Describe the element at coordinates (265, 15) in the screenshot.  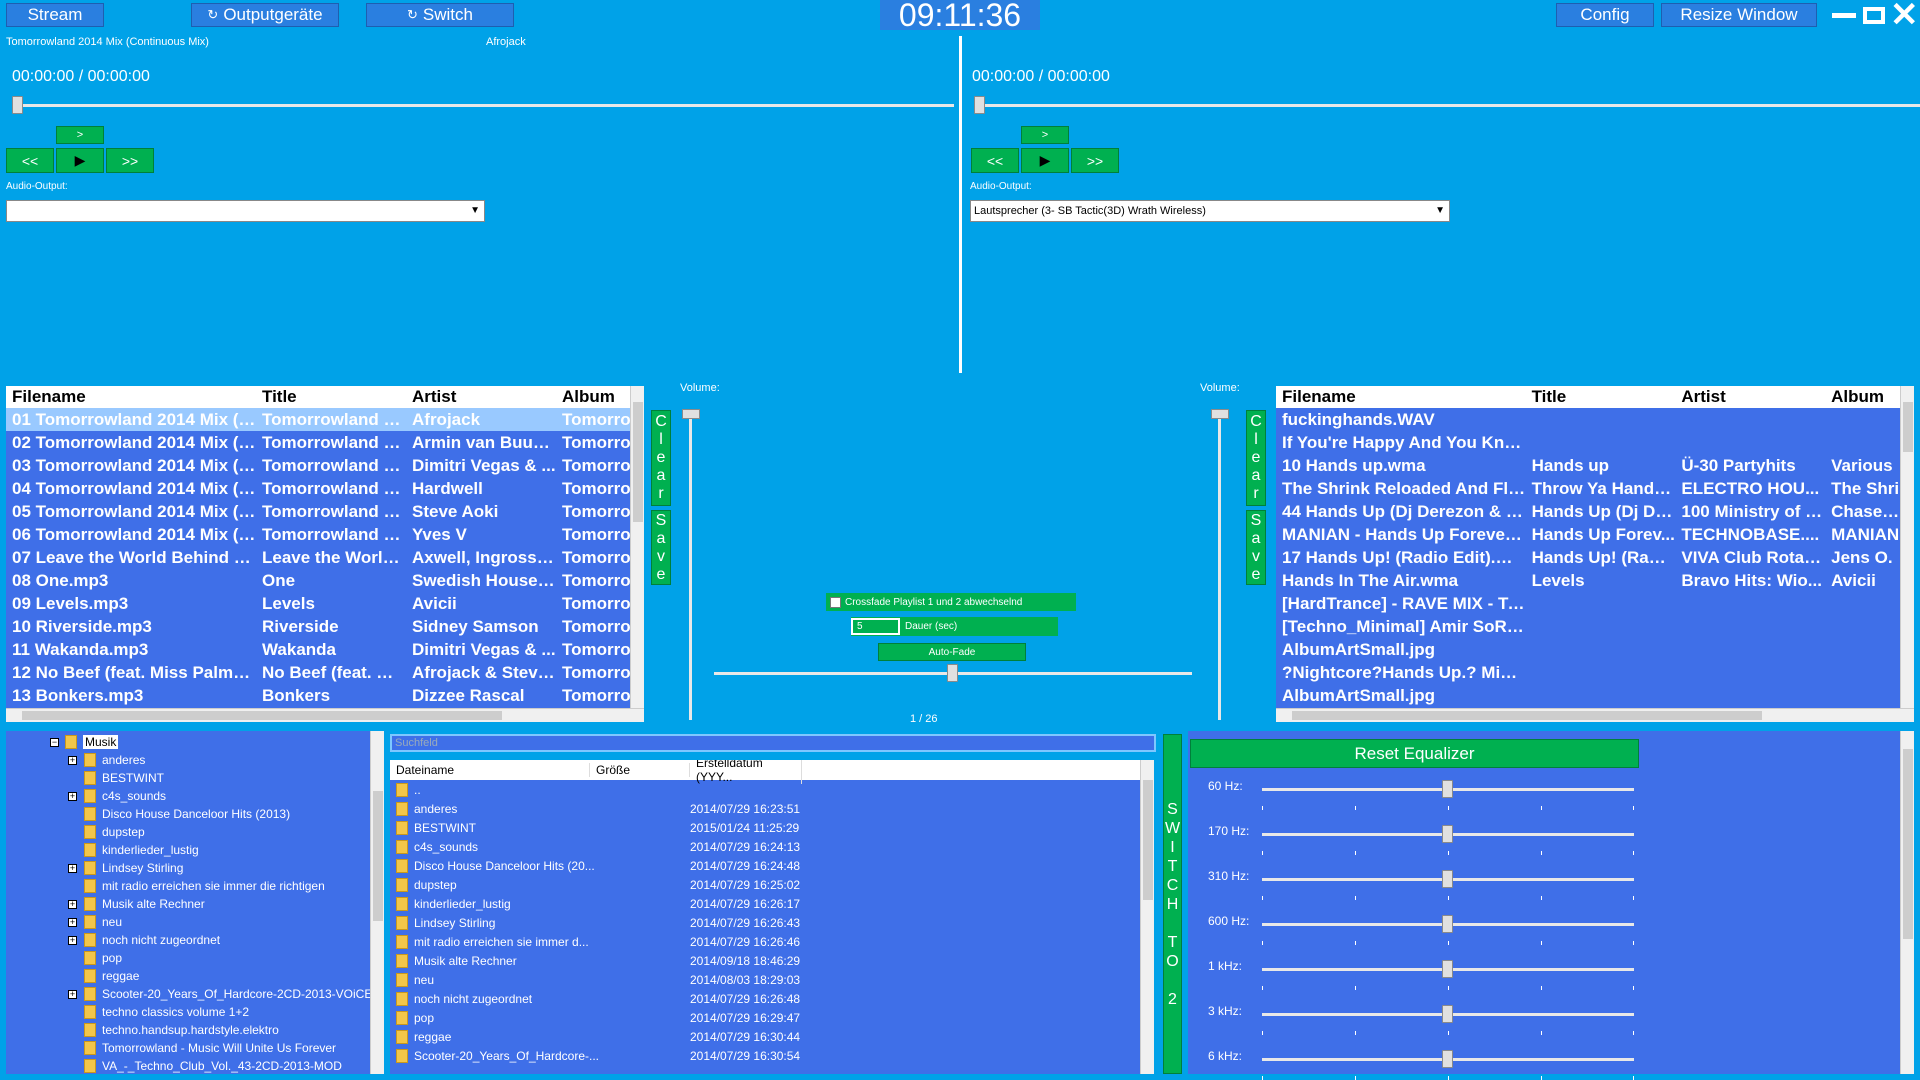
I see `output-devices-button: ↻ Outputgeräte` at that location.